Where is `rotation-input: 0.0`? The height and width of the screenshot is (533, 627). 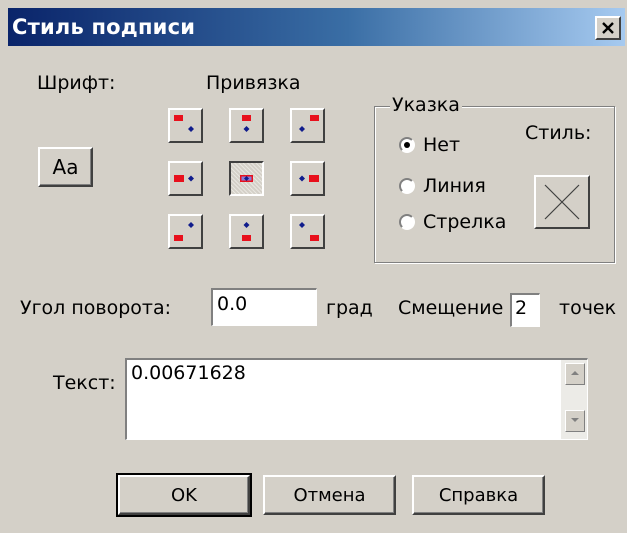 rotation-input: 0.0 is located at coordinates (264, 307).